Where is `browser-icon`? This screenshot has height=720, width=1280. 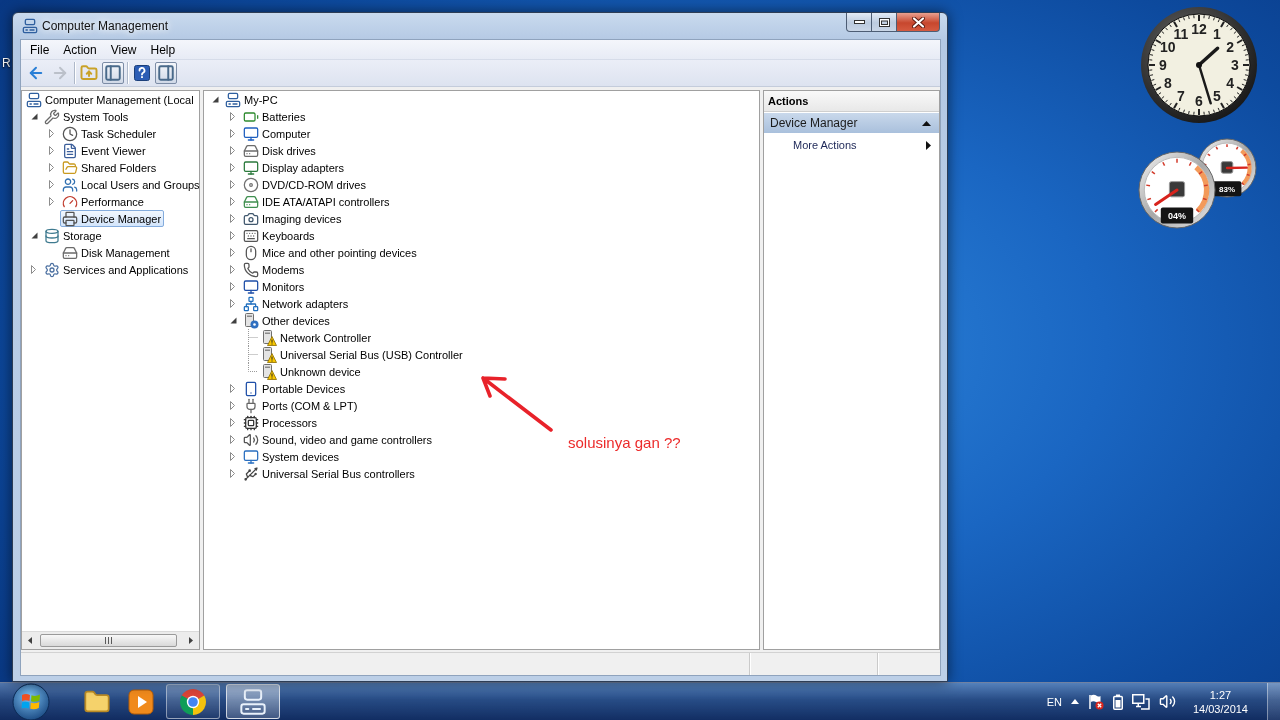 browser-icon is located at coordinates (193, 701).